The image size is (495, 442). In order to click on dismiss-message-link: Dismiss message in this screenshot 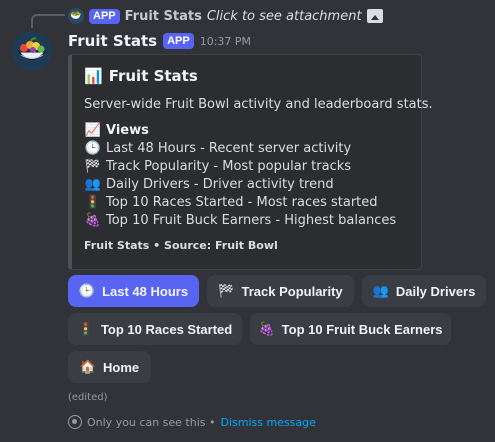, I will do `click(267, 422)`.